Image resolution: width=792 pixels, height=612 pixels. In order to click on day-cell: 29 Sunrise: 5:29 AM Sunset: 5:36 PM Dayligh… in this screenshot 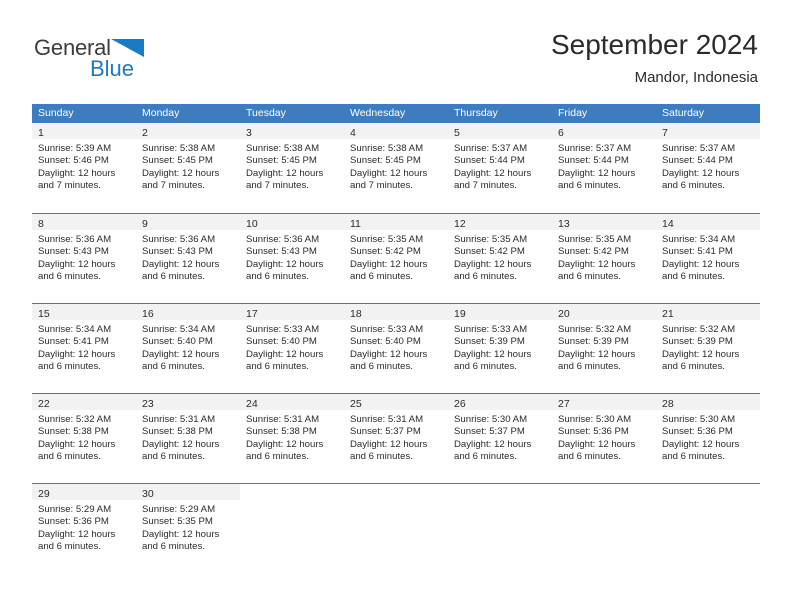, I will do `click(84, 528)`.